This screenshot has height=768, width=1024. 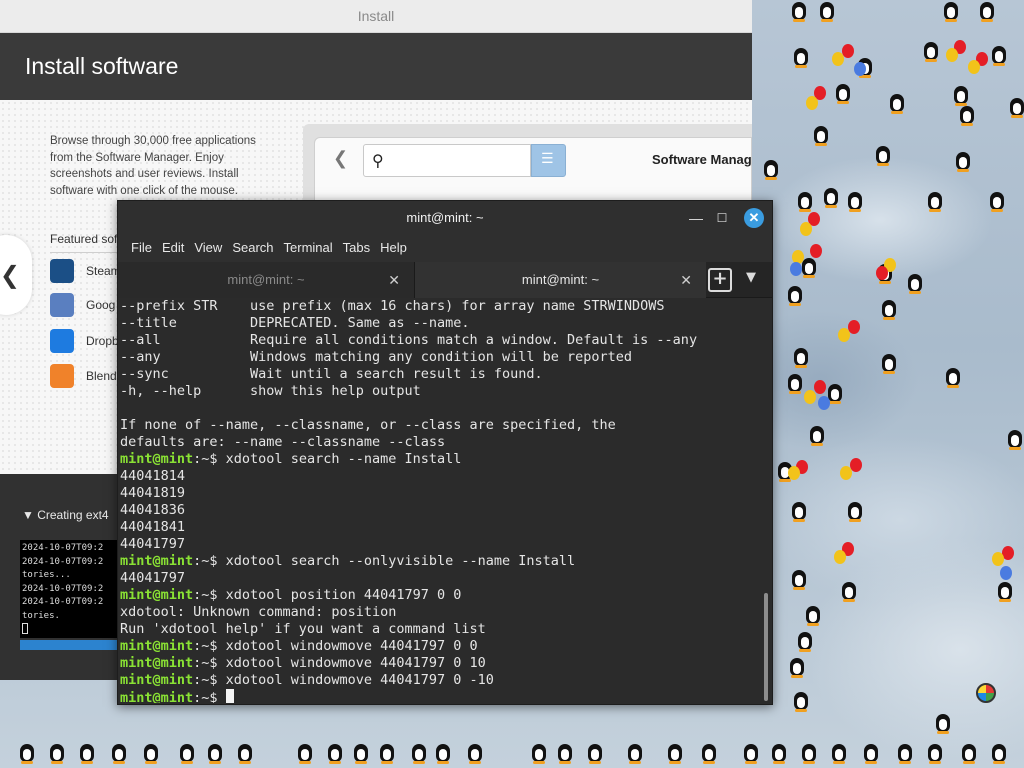 I want to click on line-text: 44041819, so click(x=153, y=493).